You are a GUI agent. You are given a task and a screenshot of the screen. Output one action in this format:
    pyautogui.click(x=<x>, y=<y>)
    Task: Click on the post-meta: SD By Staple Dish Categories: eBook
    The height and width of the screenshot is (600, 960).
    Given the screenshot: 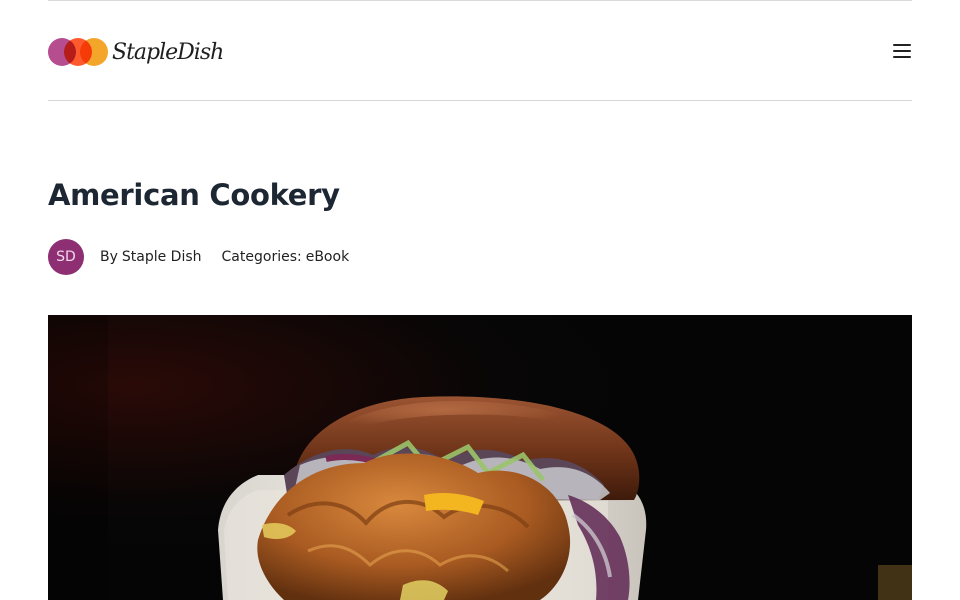 What is the action you would take?
    pyautogui.click(x=198, y=257)
    